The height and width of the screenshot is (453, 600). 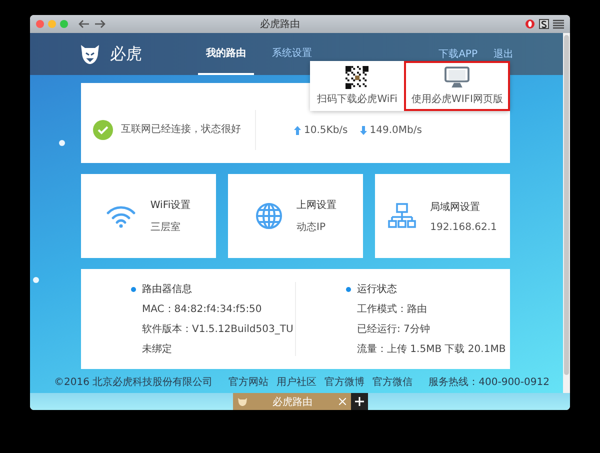 I want to click on s-extension-icon, so click(x=544, y=24).